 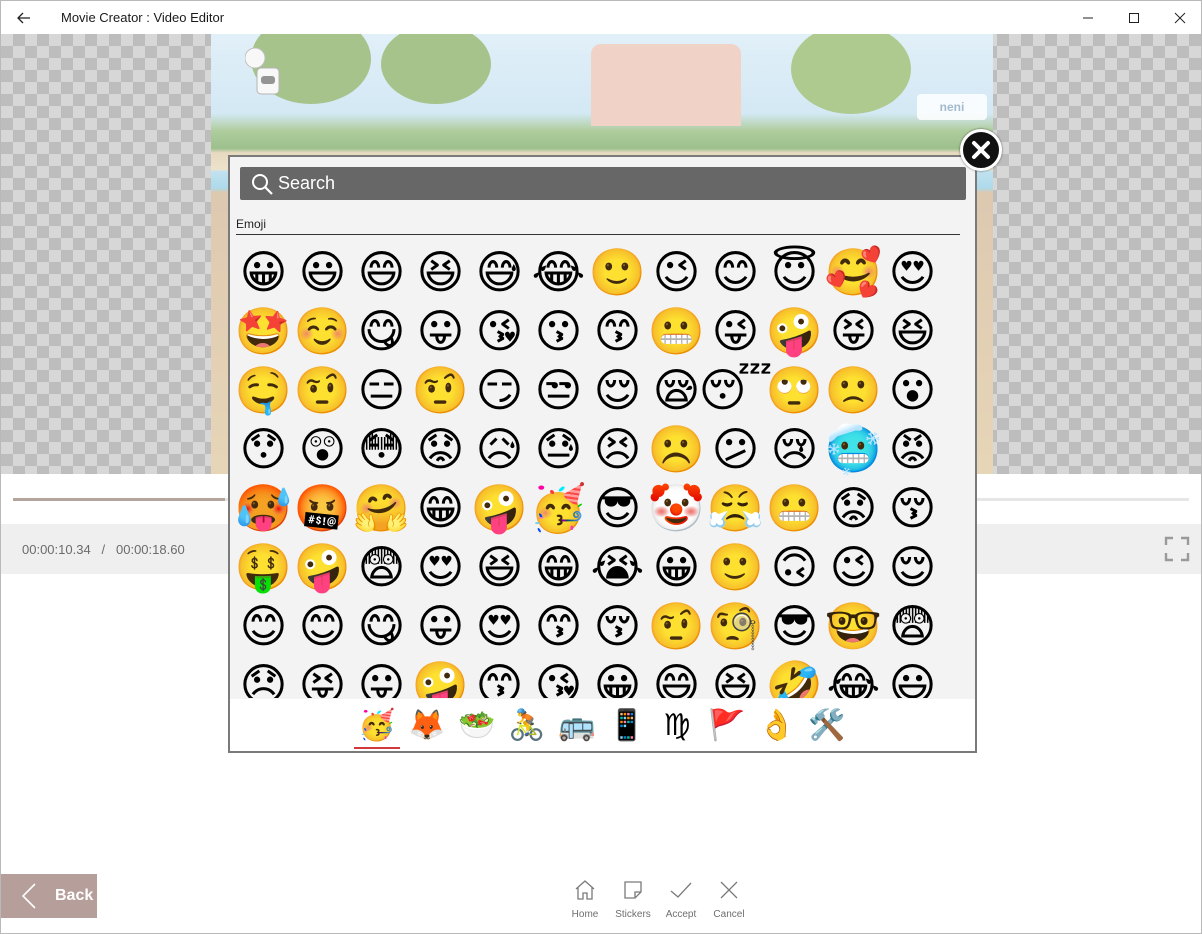 What do you see at coordinates (322, 507) in the screenshot?
I see `emoji-item: 🤬` at bounding box center [322, 507].